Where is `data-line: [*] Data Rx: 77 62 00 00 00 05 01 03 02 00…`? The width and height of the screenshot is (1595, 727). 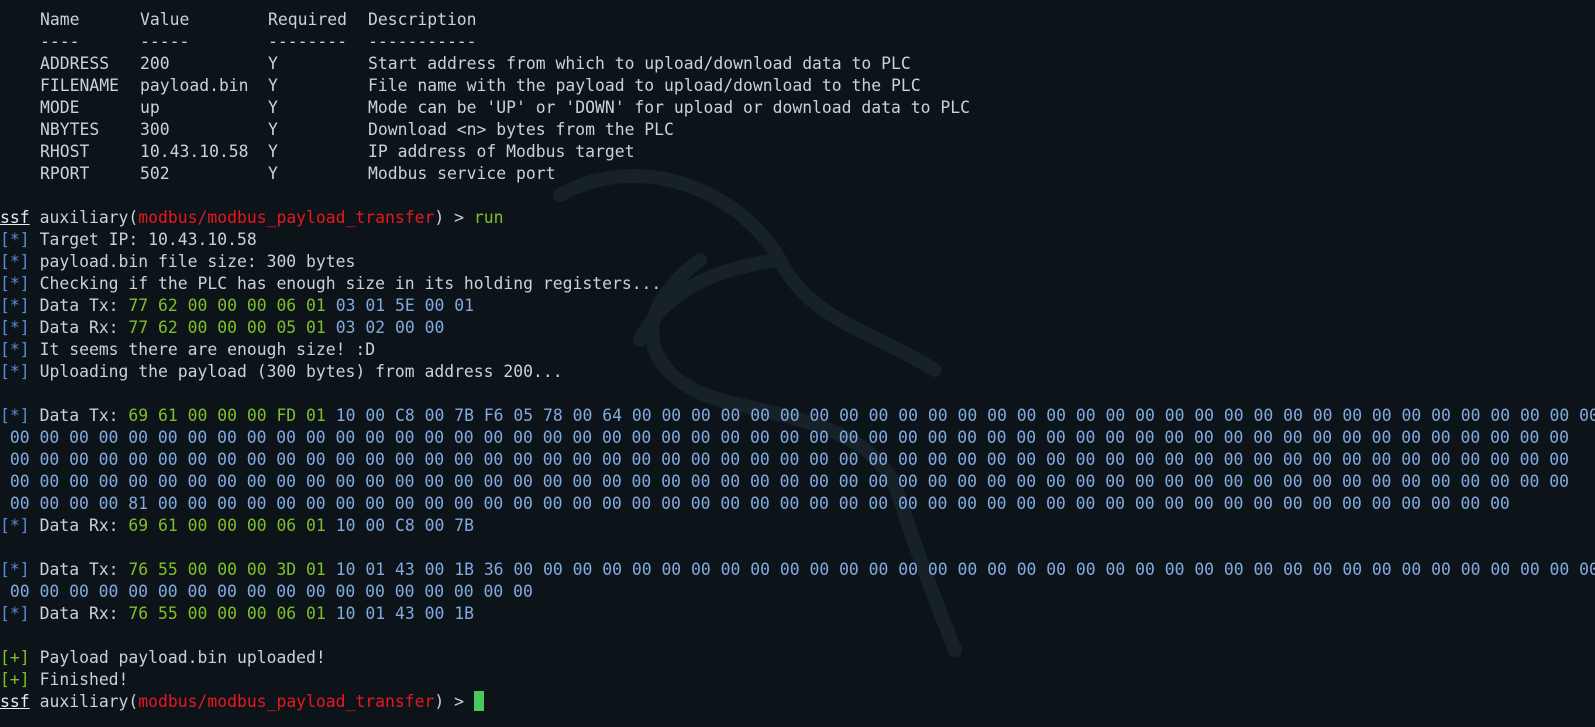
data-line: [*] Data Rx: 77 62 00 00 00 05 01 03 02 00… is located at coordinates (797, 328).